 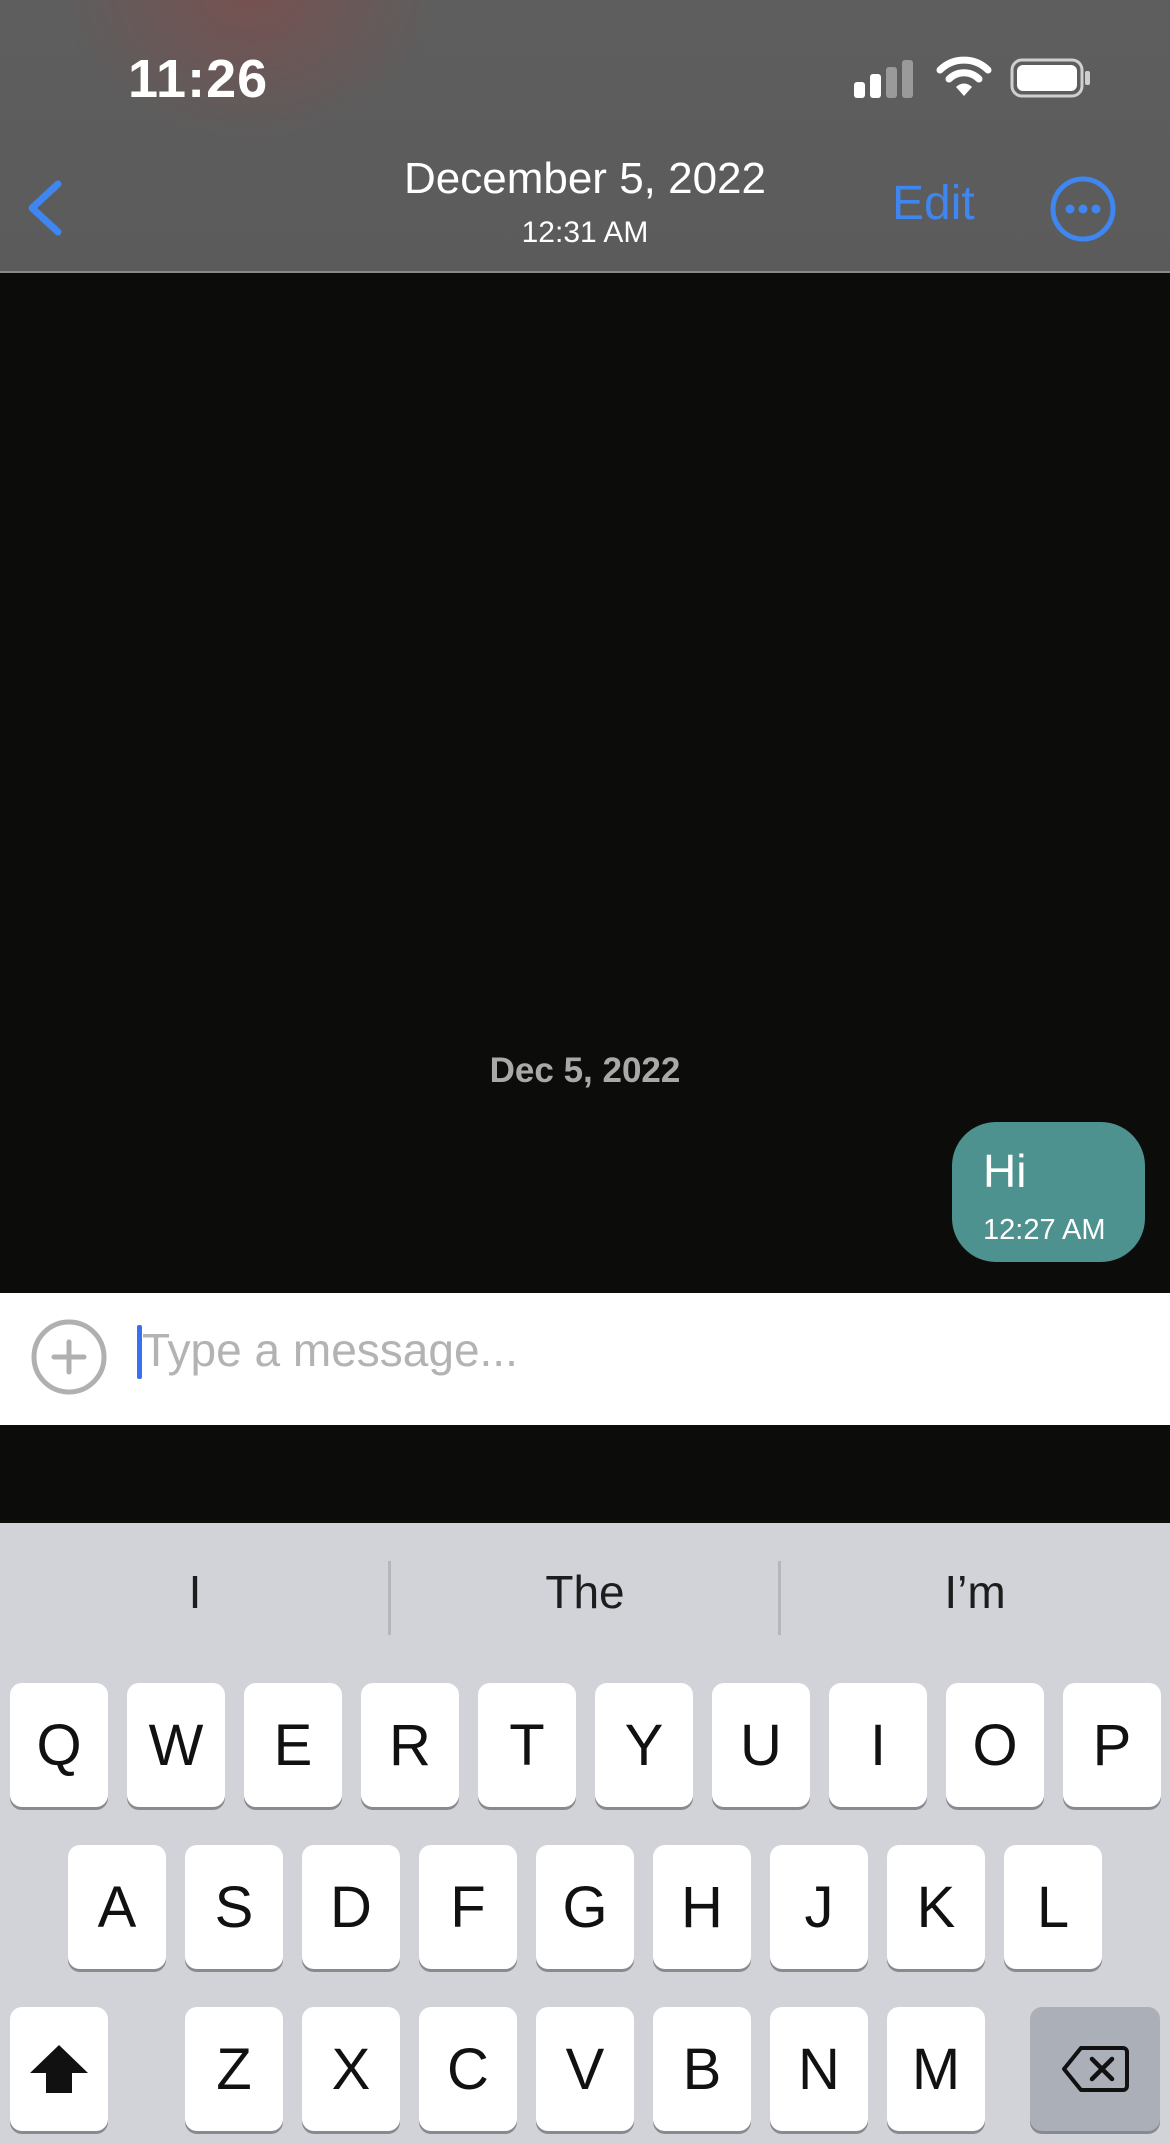 What do you see at coordinates (585, 2069) in the screenshot?
I see `key-v: V` at bounding box center [585, 2069].